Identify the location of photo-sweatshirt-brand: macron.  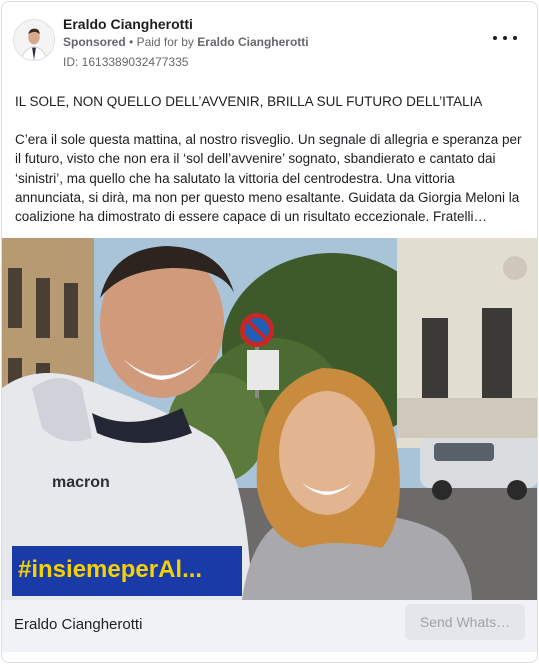
(81, 482).